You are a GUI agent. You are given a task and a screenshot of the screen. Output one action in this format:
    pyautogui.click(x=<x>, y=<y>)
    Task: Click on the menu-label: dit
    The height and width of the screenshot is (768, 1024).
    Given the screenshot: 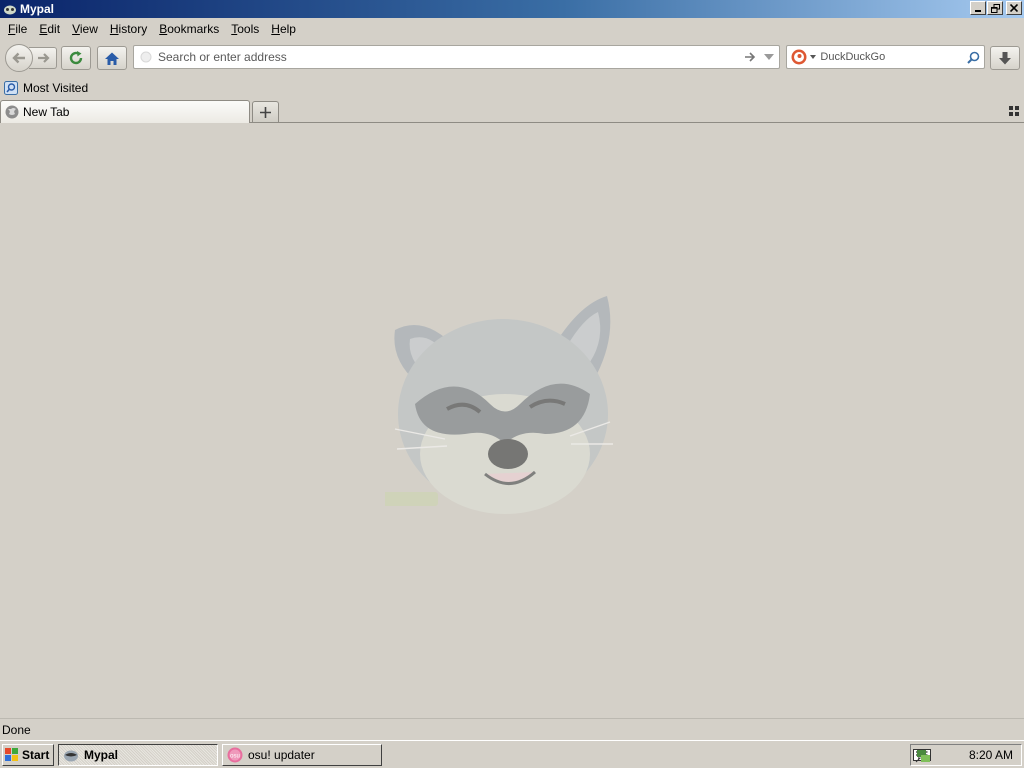 What is the action you would take?
    pyautogui.click(x=54, y=29)
    